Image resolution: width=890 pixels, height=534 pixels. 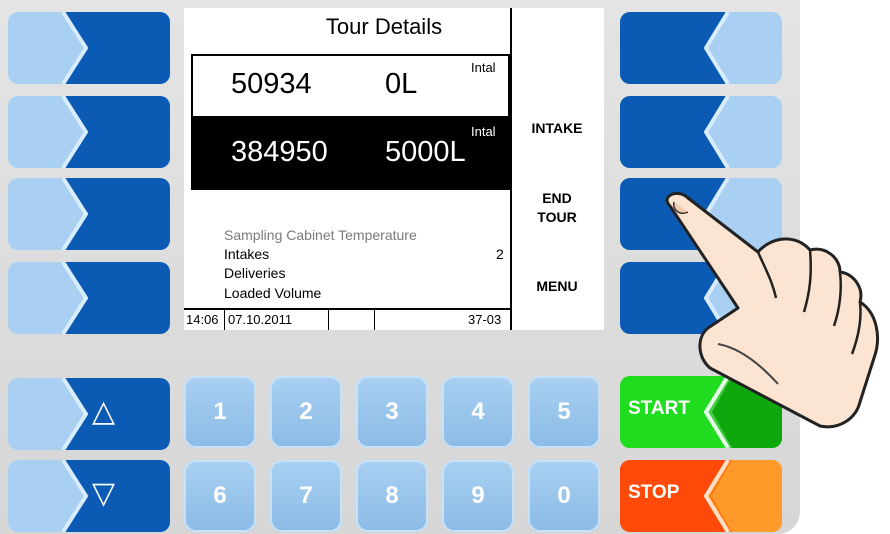 I want to click on up-arrow-icon: △, so click(x=104, y=411).